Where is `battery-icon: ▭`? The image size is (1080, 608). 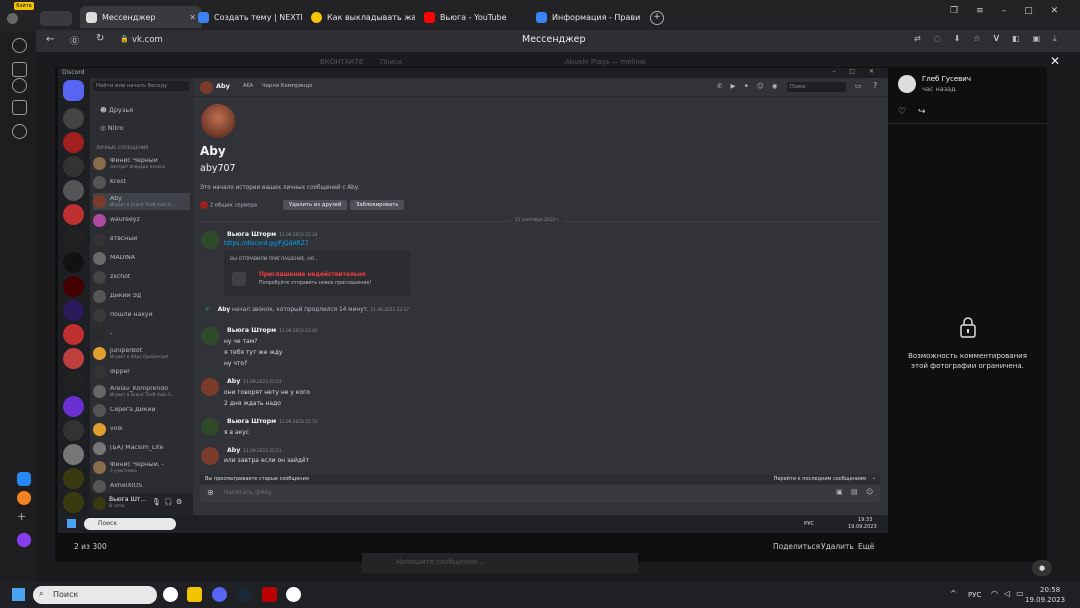
battery-icon: ▭ is located at coordinates (1020, 593).